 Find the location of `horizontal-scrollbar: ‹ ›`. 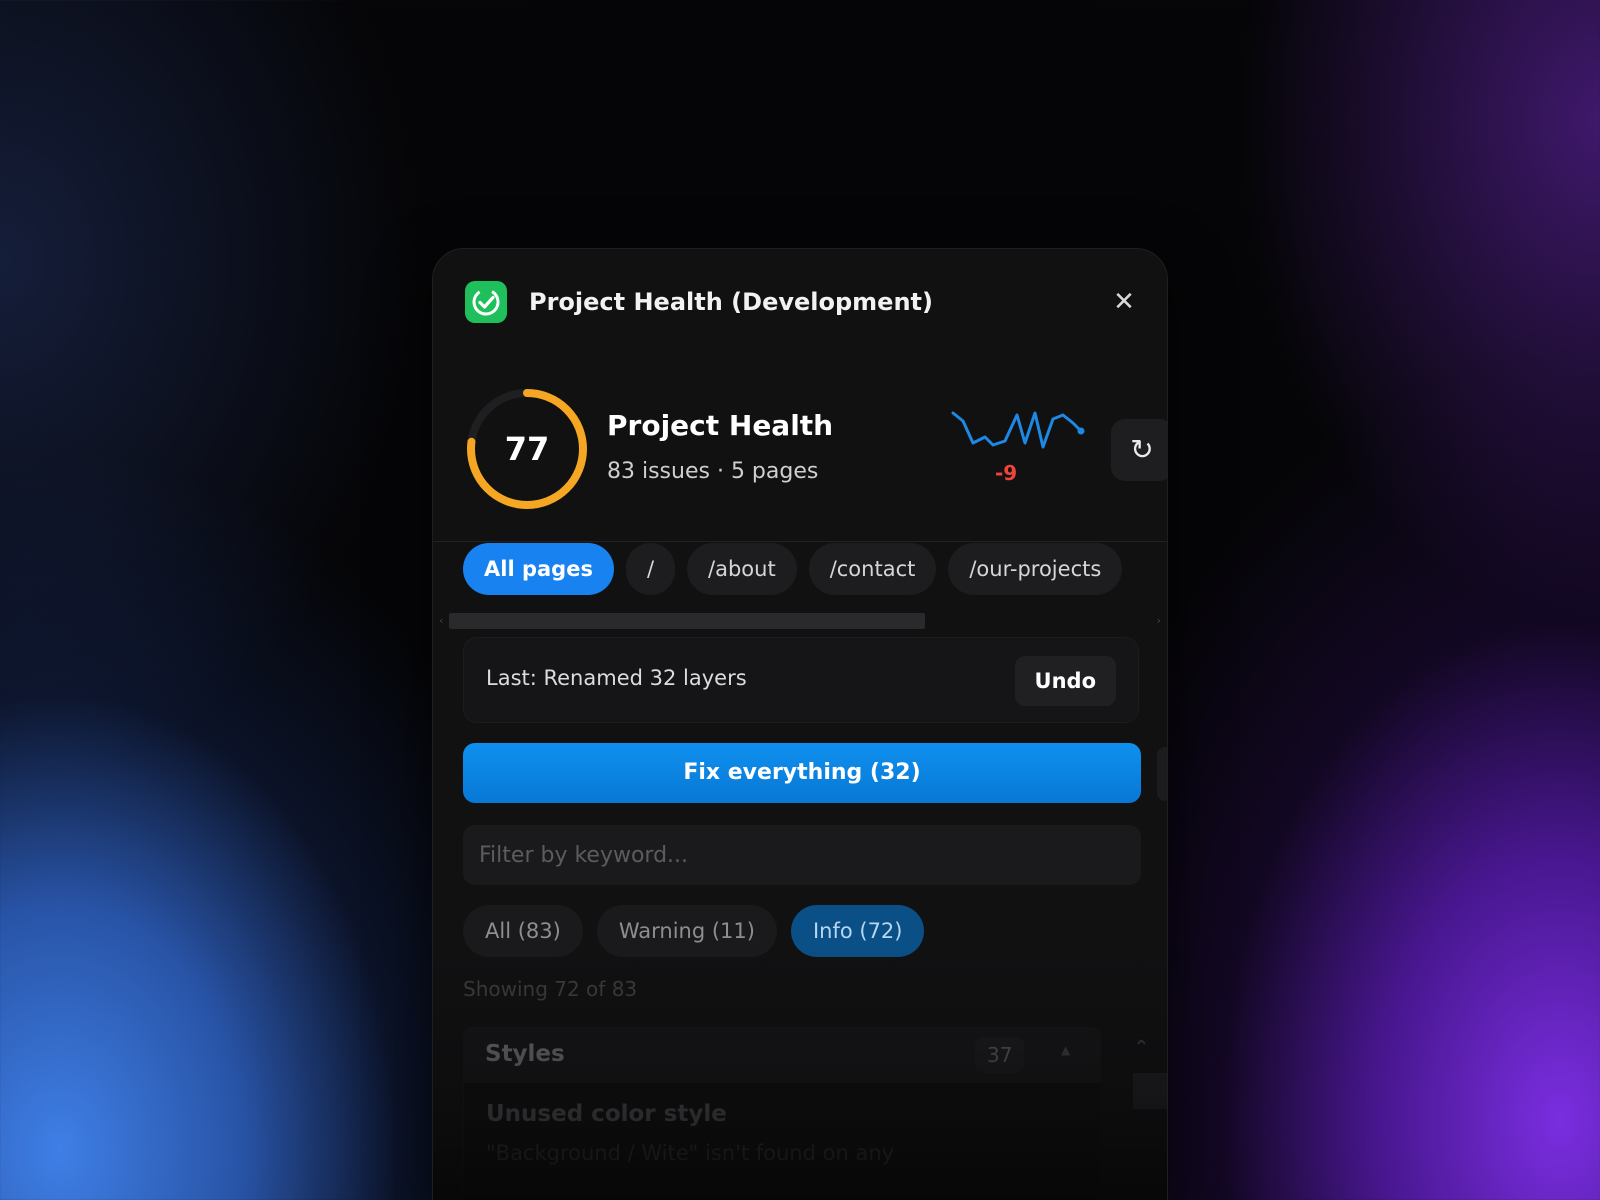

horizontal-scrollbar: ‹ › is located at coordinates (800, 621).